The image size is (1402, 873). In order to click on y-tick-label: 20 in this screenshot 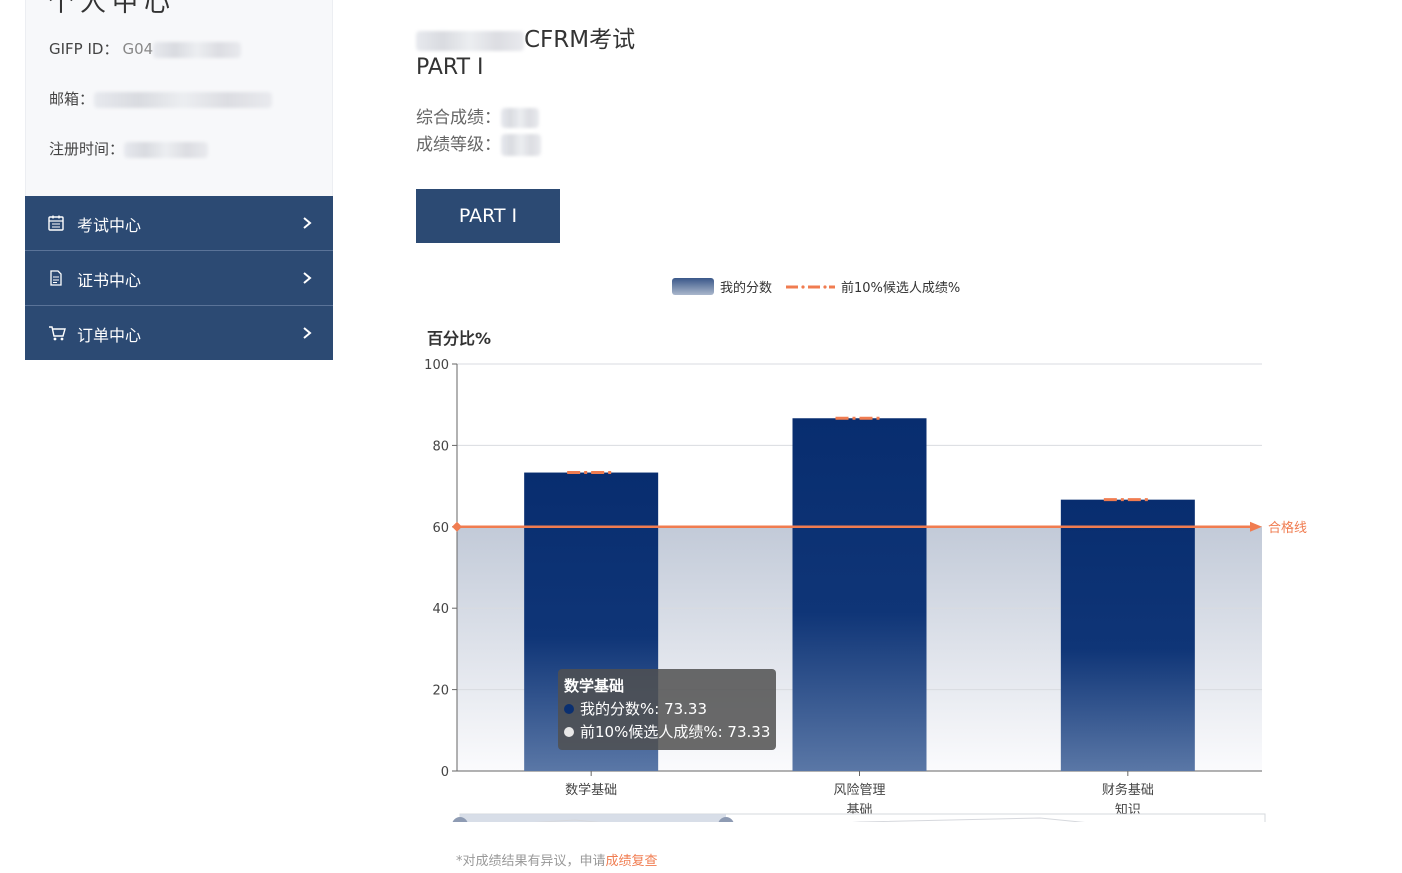, I will do `click(440, 691)`.